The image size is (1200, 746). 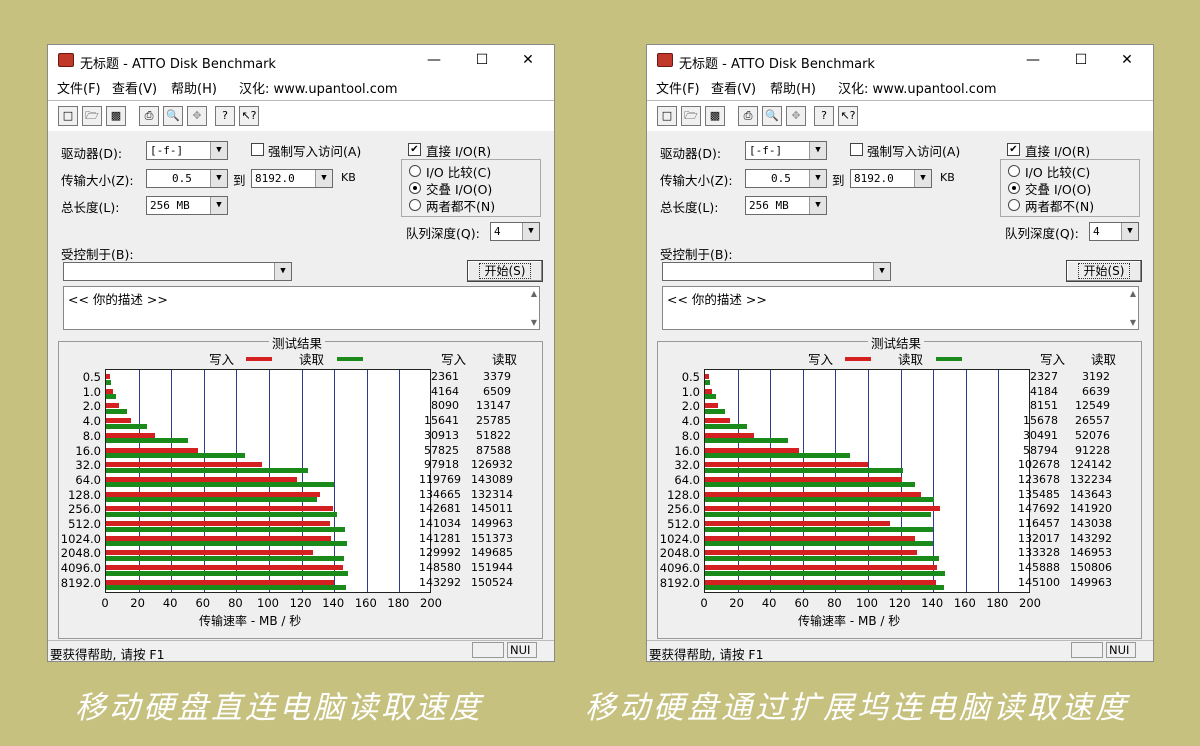 I want to click on x-tick-label: 60, so click(x=203, y=603).